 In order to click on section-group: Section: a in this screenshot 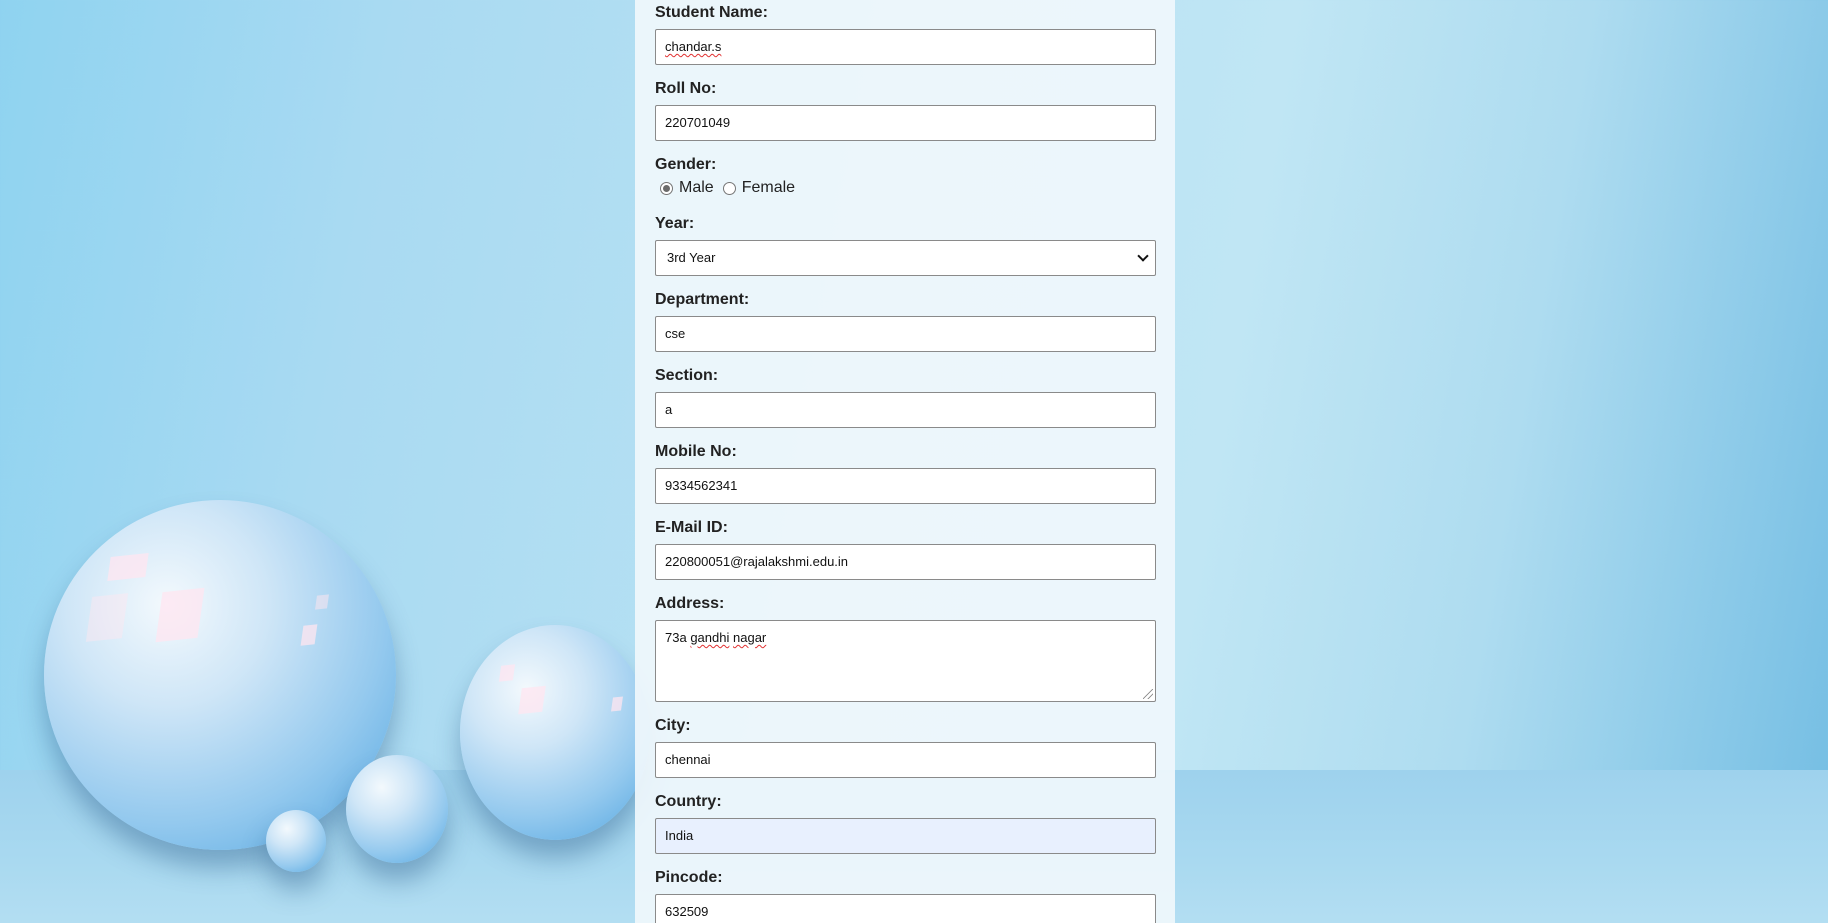, I will do `click(905, 397)`.